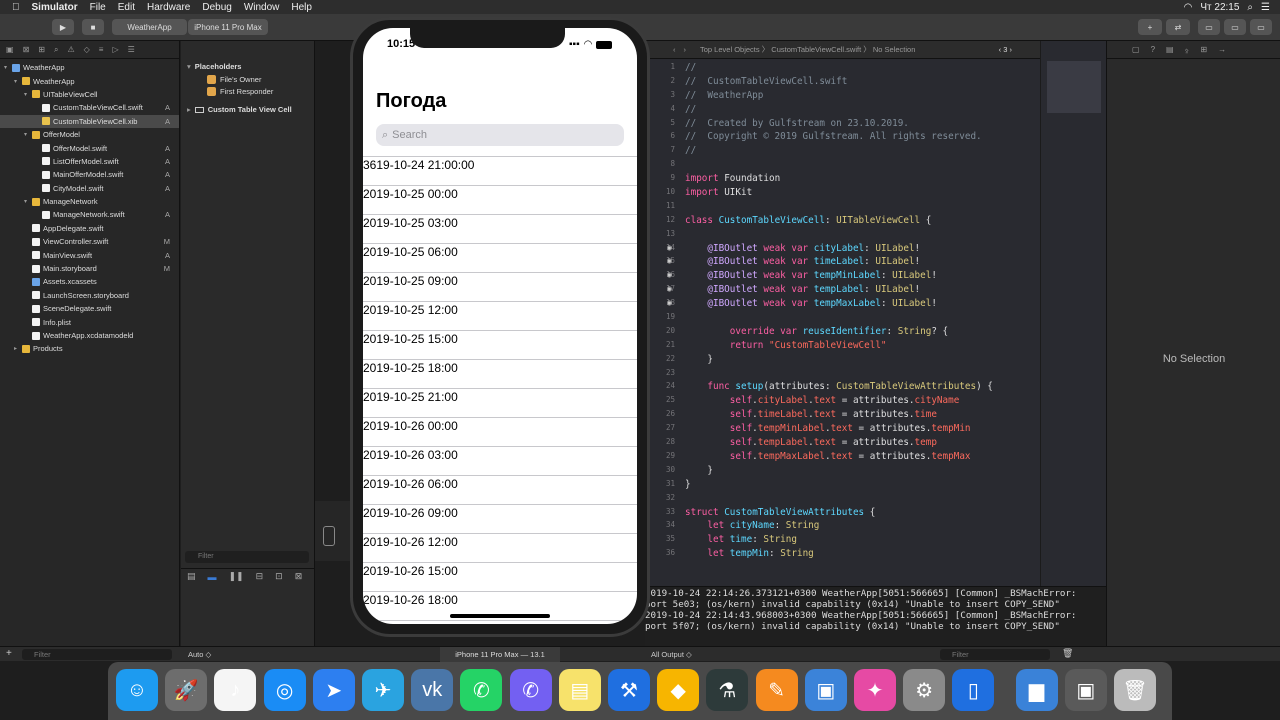  Describe the element at coordinates (1209, 27) in the screenshot. I see `toggle-navigator-button: ▭` at that location.